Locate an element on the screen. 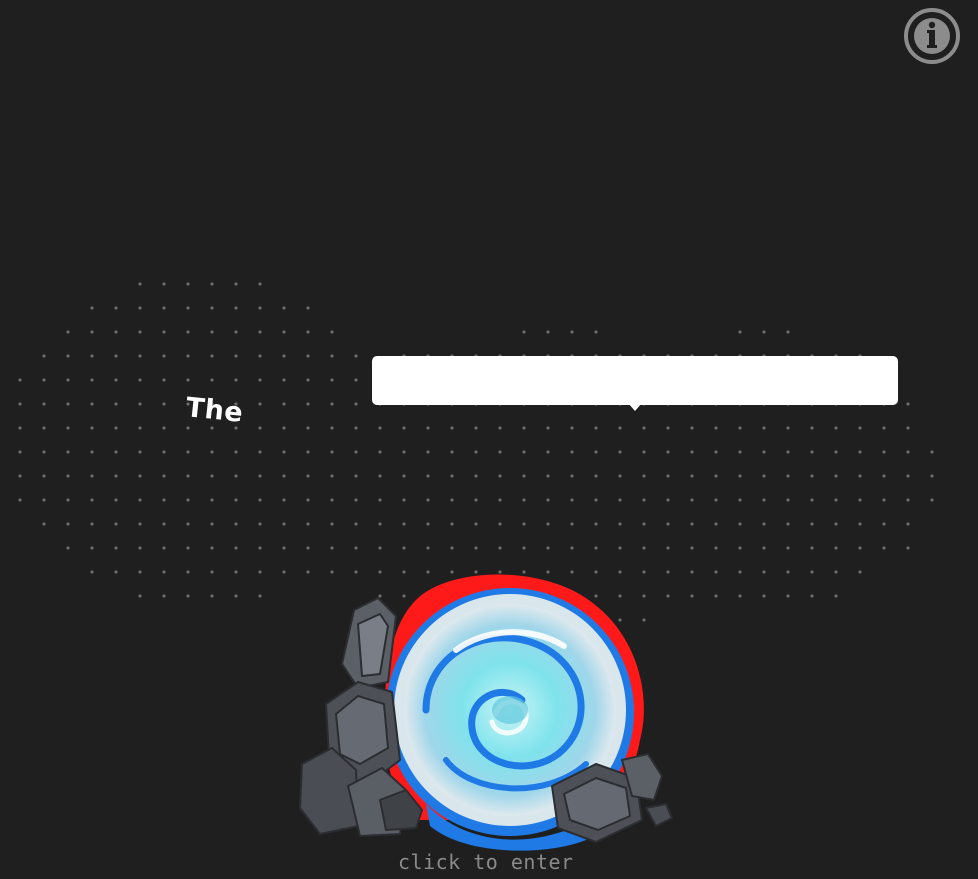  portal-button is located at coordinates (486, 709).